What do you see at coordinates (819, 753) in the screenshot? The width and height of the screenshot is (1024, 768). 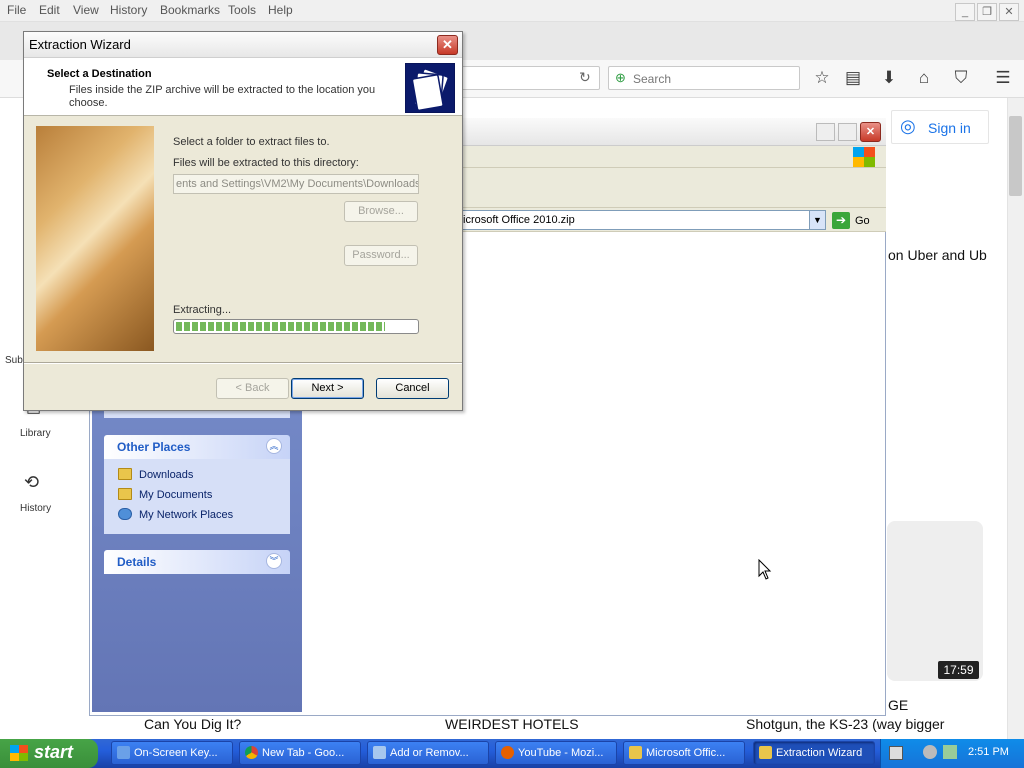 I see `task-label: Extraction Wizard` at bounding box center [819, 753].